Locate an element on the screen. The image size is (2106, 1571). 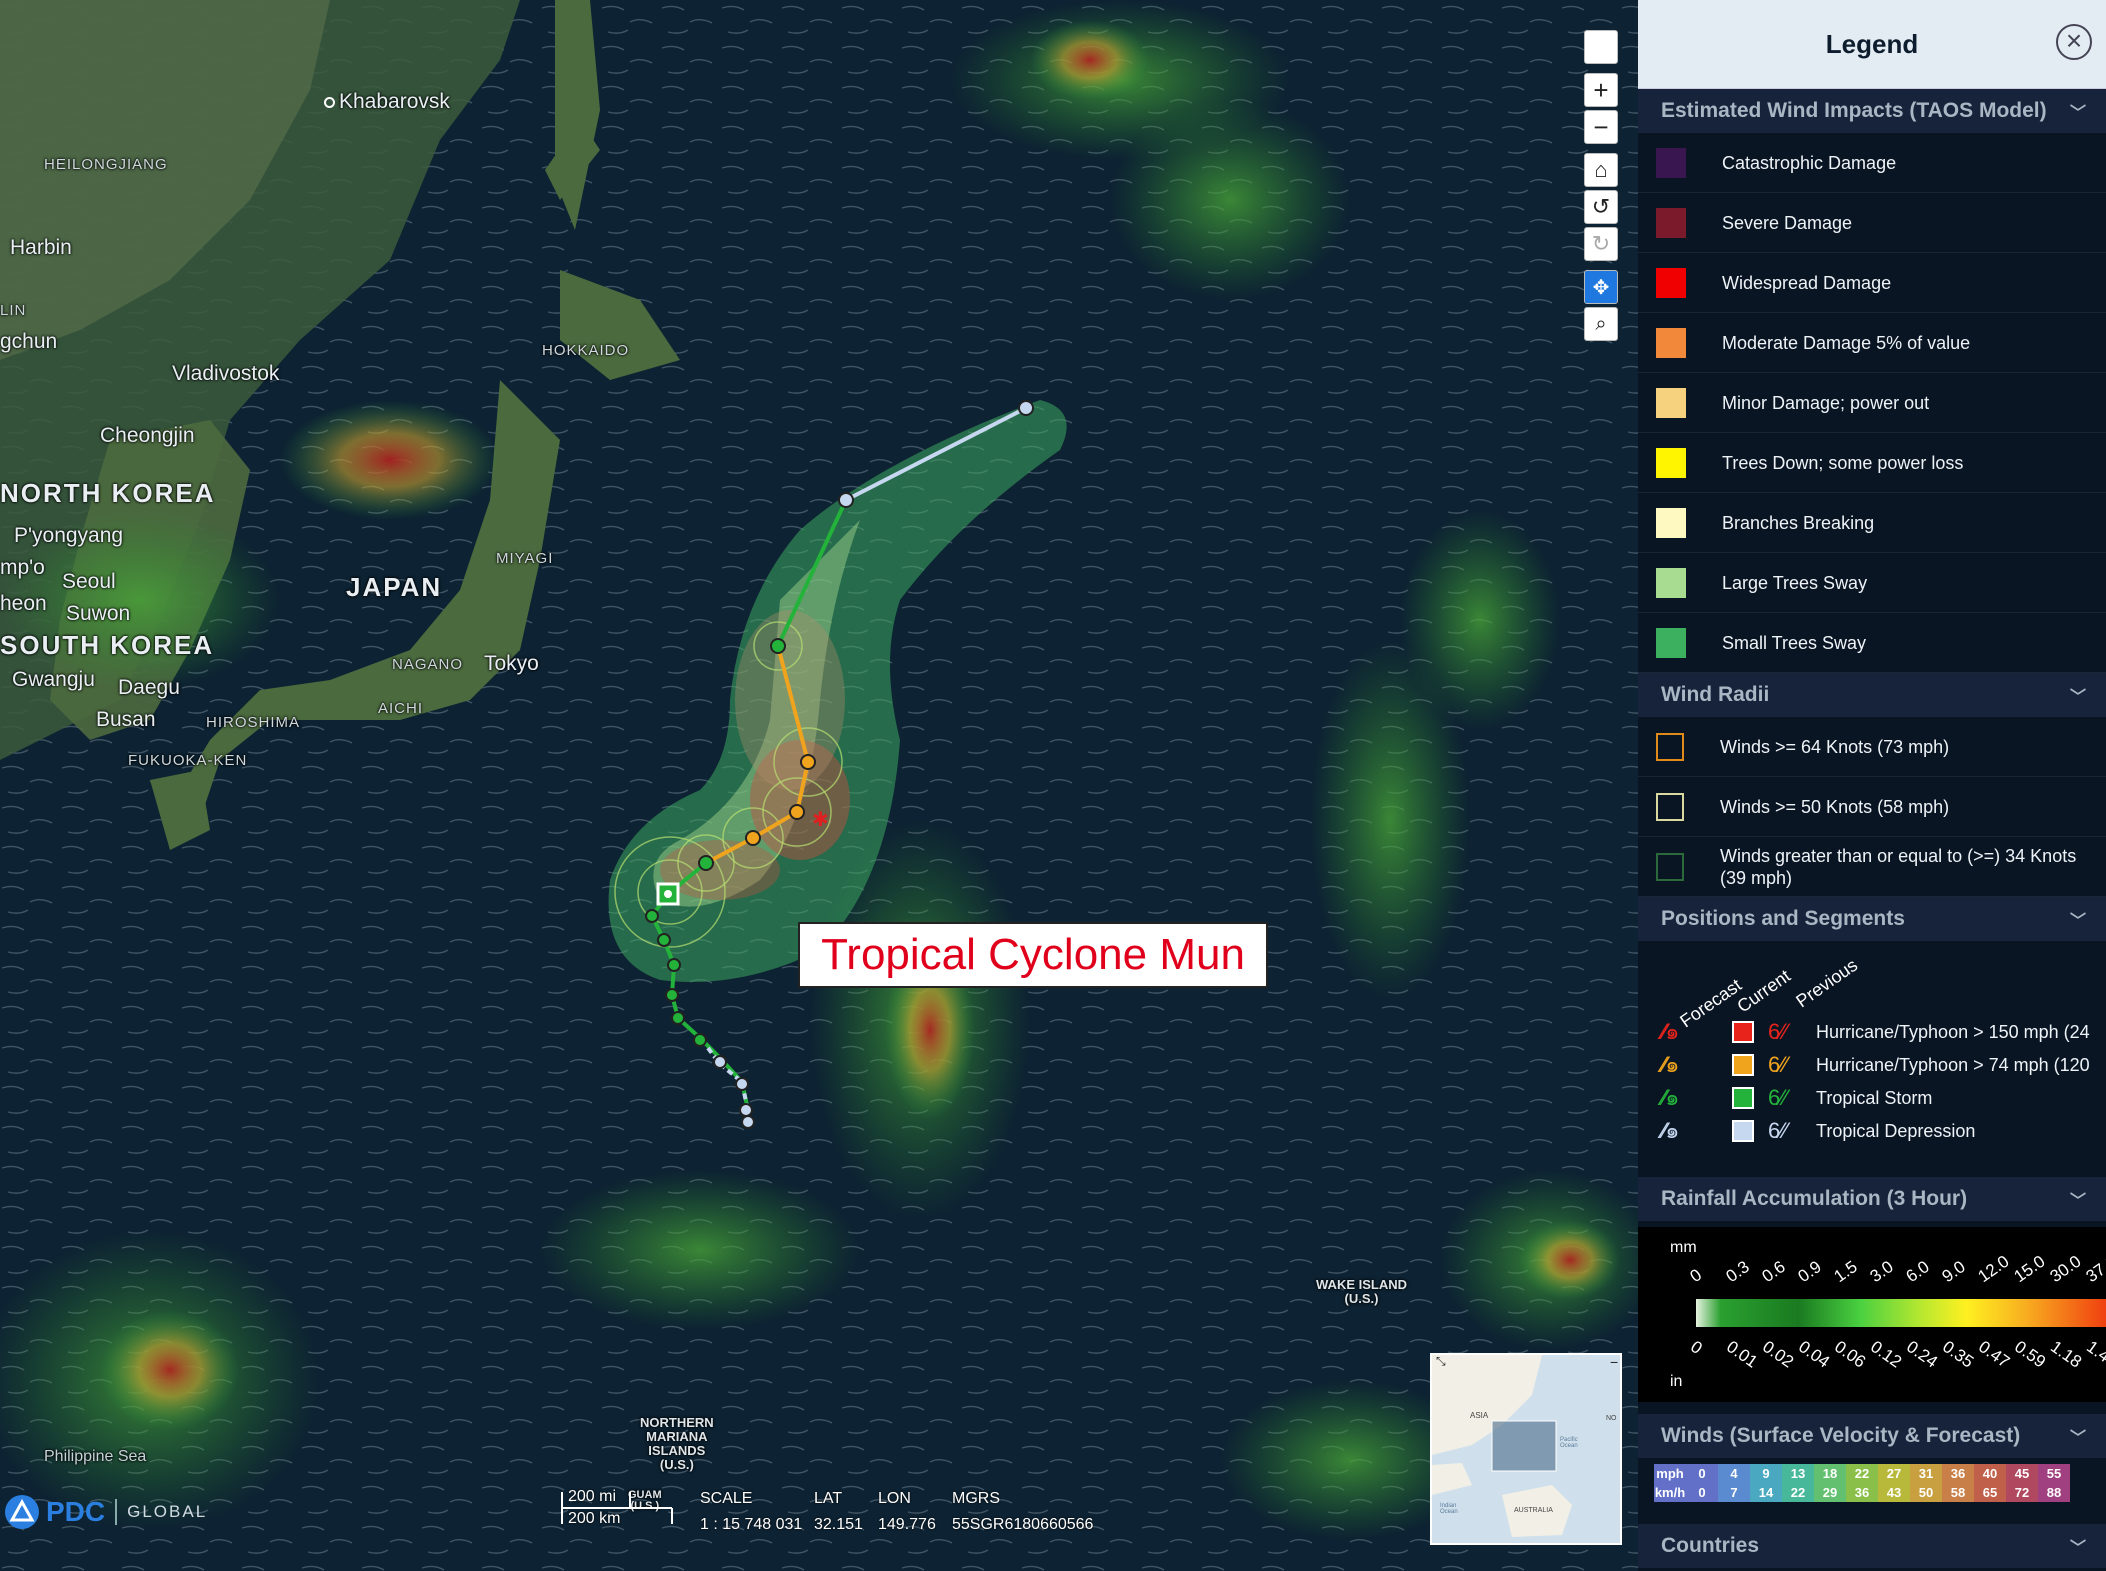
cyclone-name-label: Tropical Cyclone Mun is located at coordinates (1033, 955).